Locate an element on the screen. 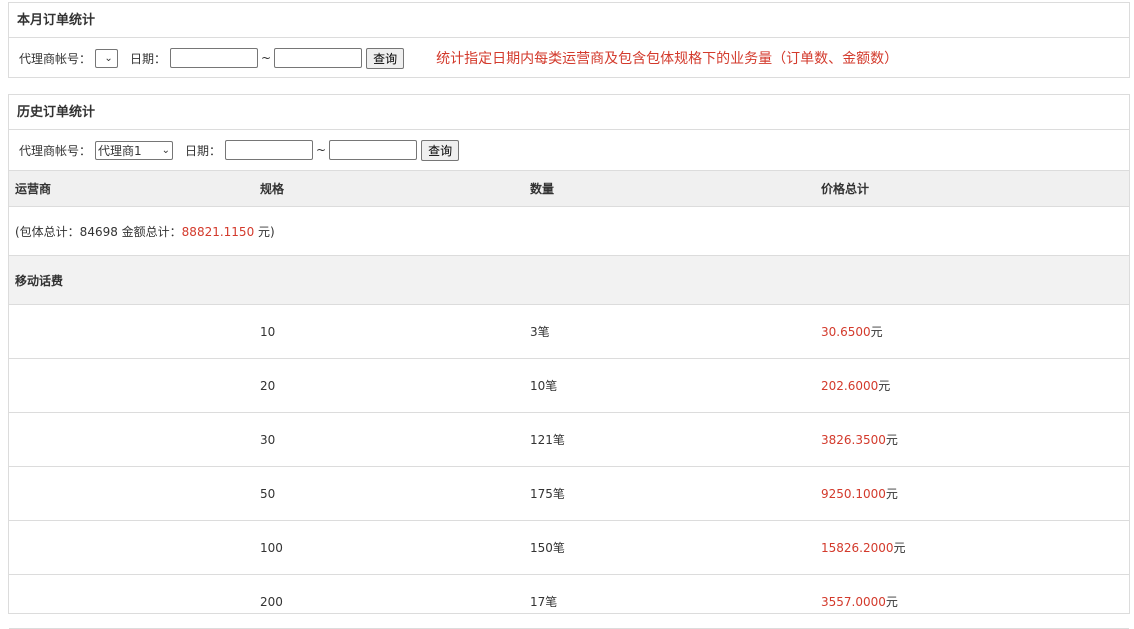 The width and height of the screenshot is (1134, 629). spec-cell: 50 is located at coordinates (389, 493).